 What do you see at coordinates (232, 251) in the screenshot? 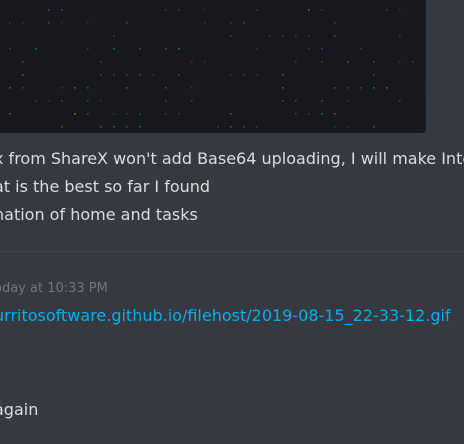
I see `message-divider` at bounding box center [232, 251].